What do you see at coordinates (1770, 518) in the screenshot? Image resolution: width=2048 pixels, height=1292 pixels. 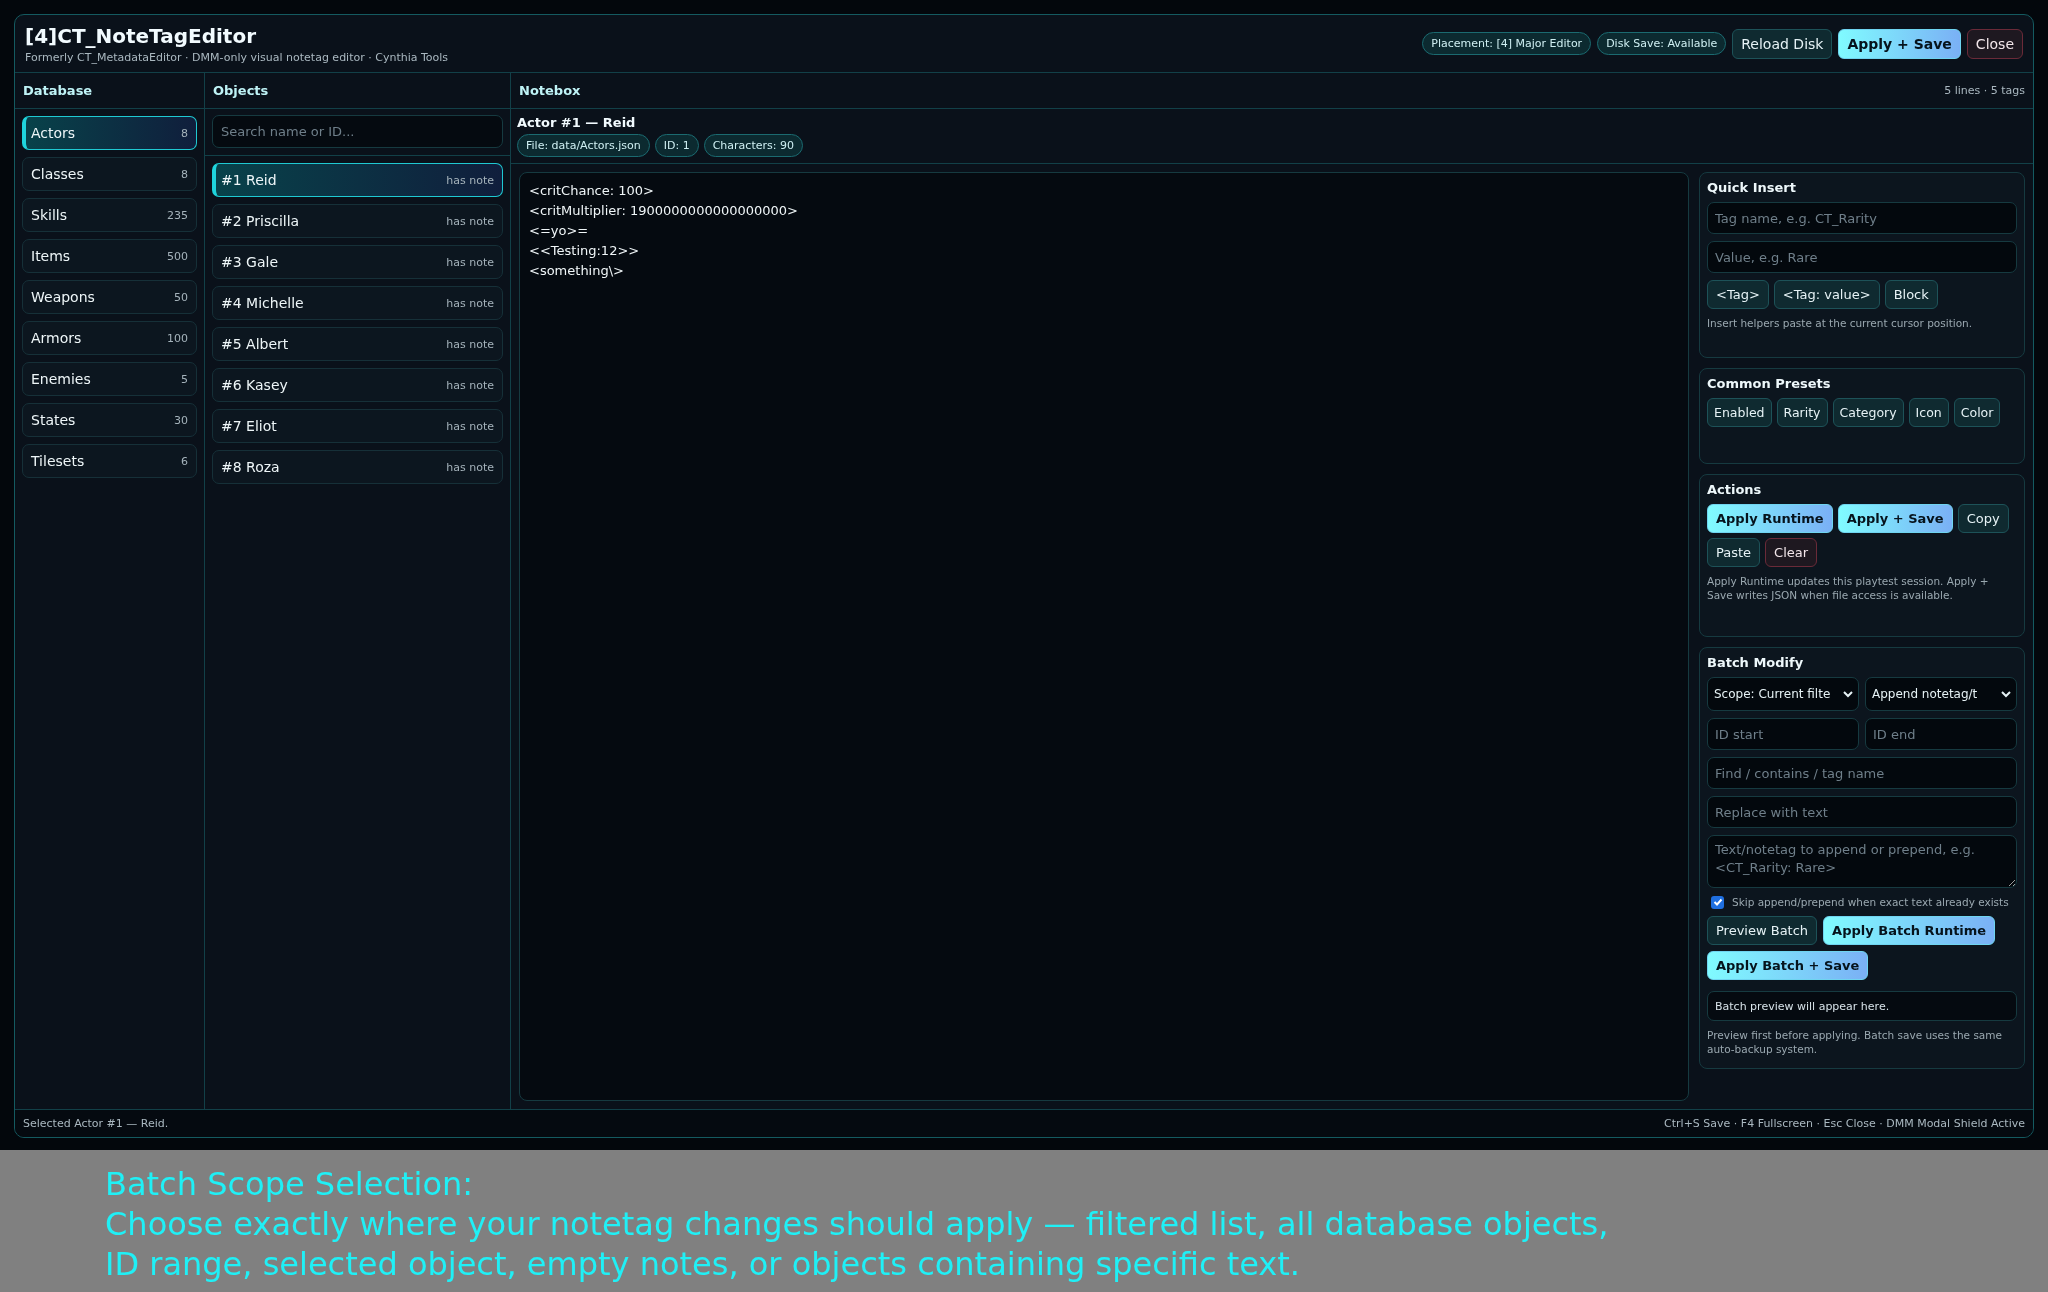 I see `action-button: Apply Runtime` at bounding box center [1770, 518].